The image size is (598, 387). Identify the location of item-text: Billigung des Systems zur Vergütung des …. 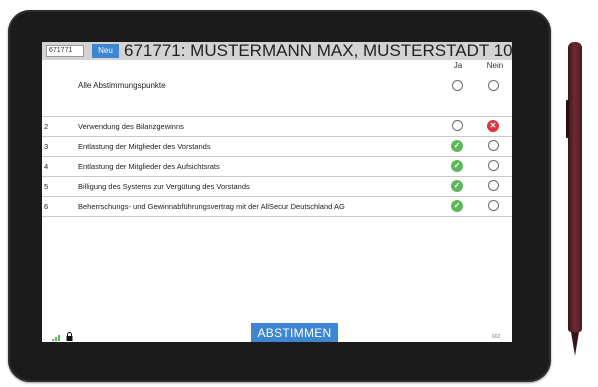
(164, 186).